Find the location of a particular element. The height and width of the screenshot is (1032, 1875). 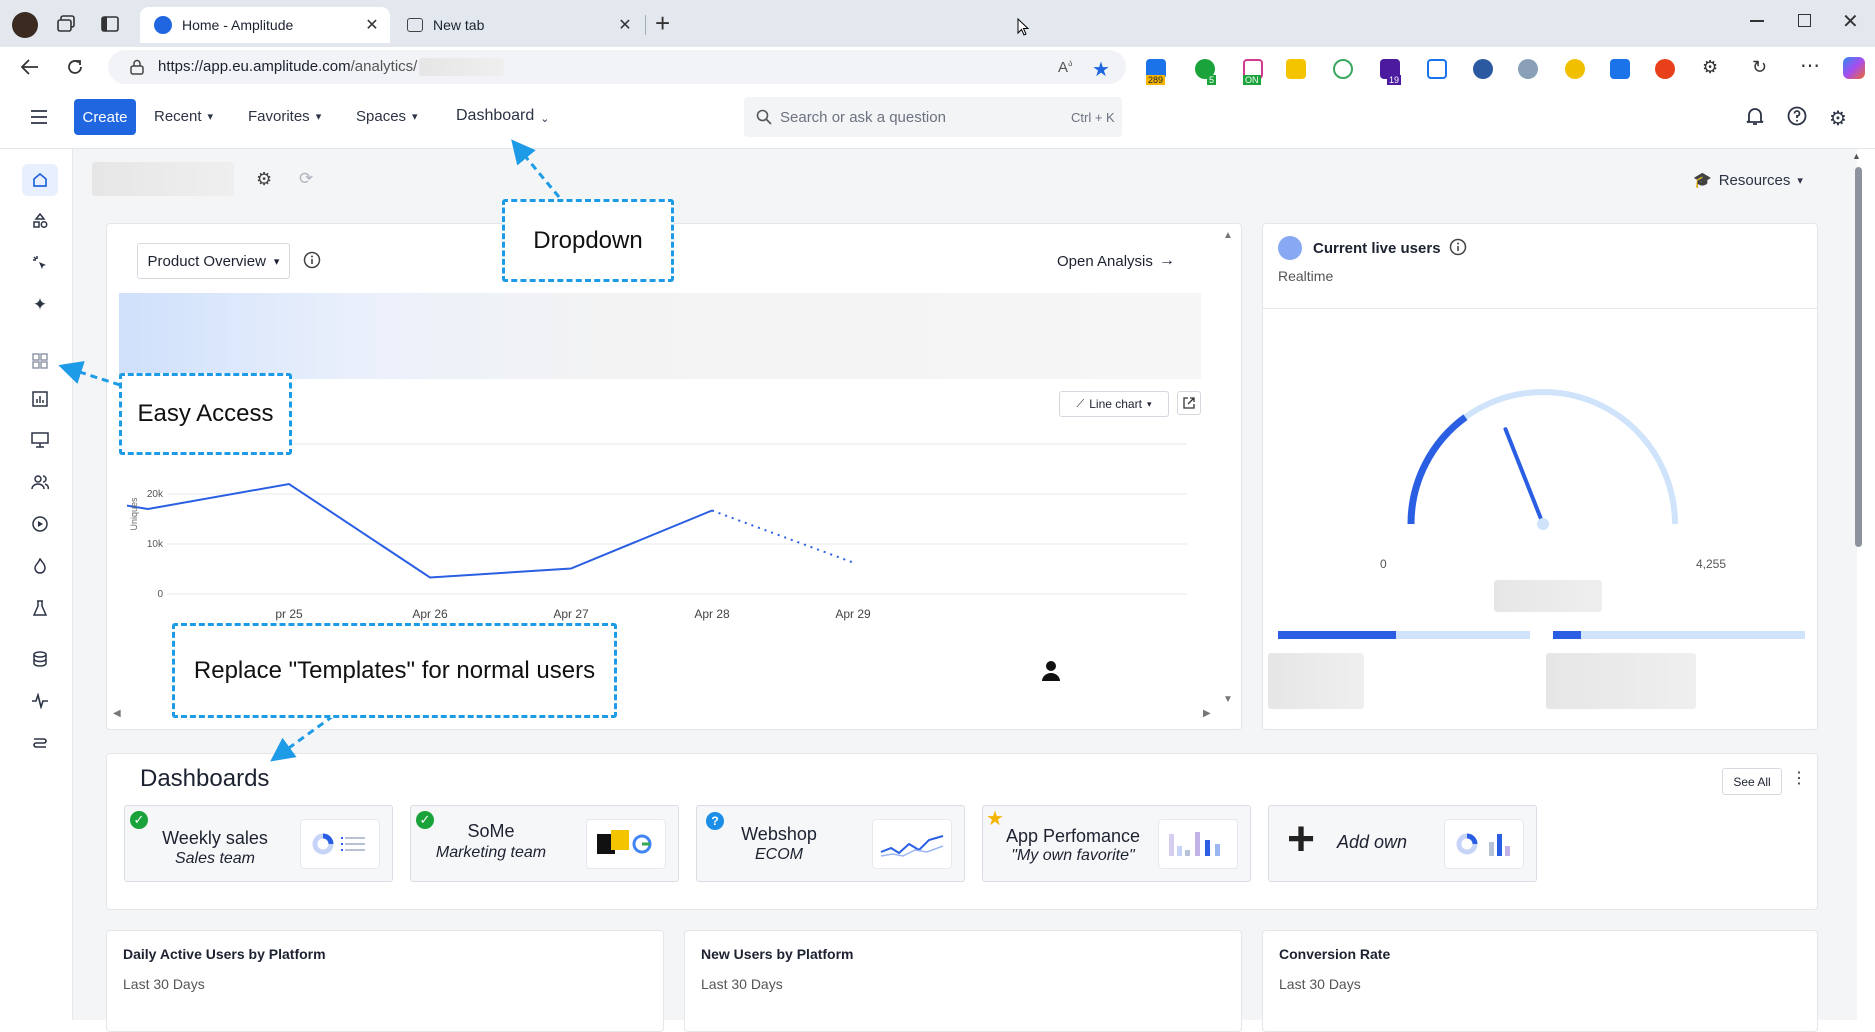

easy-access-annotation-label: Easy Access is located at coordinates (205, 414).